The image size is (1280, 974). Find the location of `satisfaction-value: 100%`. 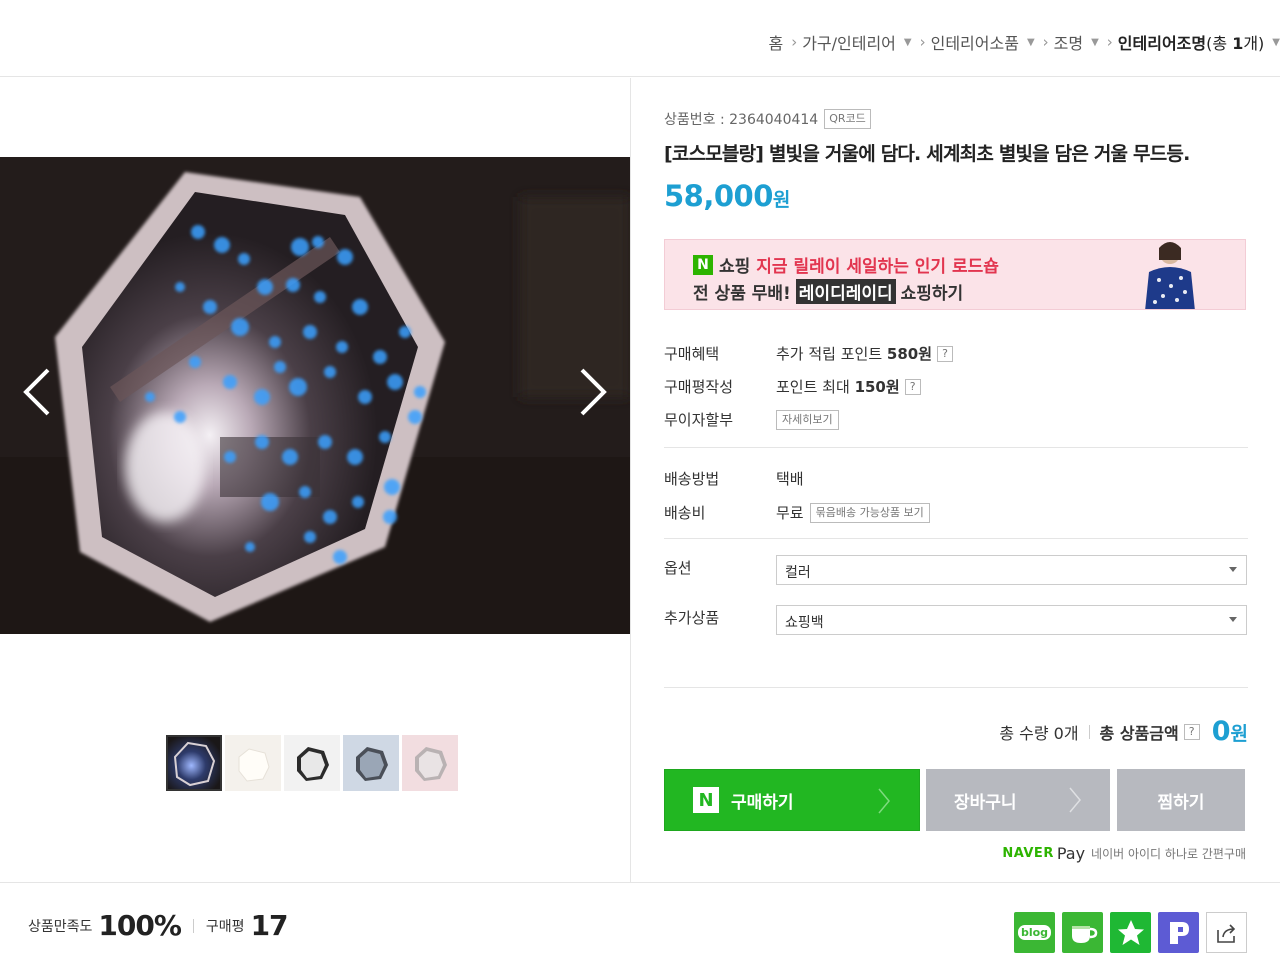

satisfaction-value: 100% is located at coordinates (140, 925).